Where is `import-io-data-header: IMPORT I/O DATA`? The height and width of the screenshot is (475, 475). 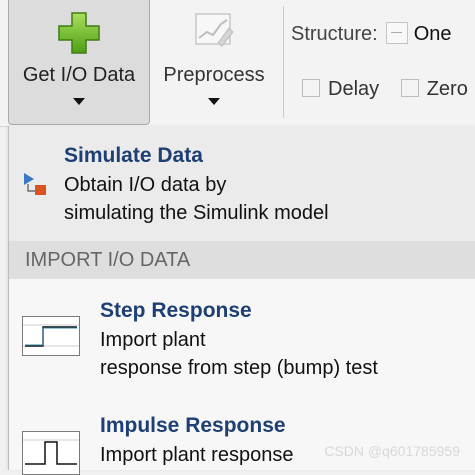 import-io-data-header: IMPORT I/O DATA is located at coordinates (242, 260).